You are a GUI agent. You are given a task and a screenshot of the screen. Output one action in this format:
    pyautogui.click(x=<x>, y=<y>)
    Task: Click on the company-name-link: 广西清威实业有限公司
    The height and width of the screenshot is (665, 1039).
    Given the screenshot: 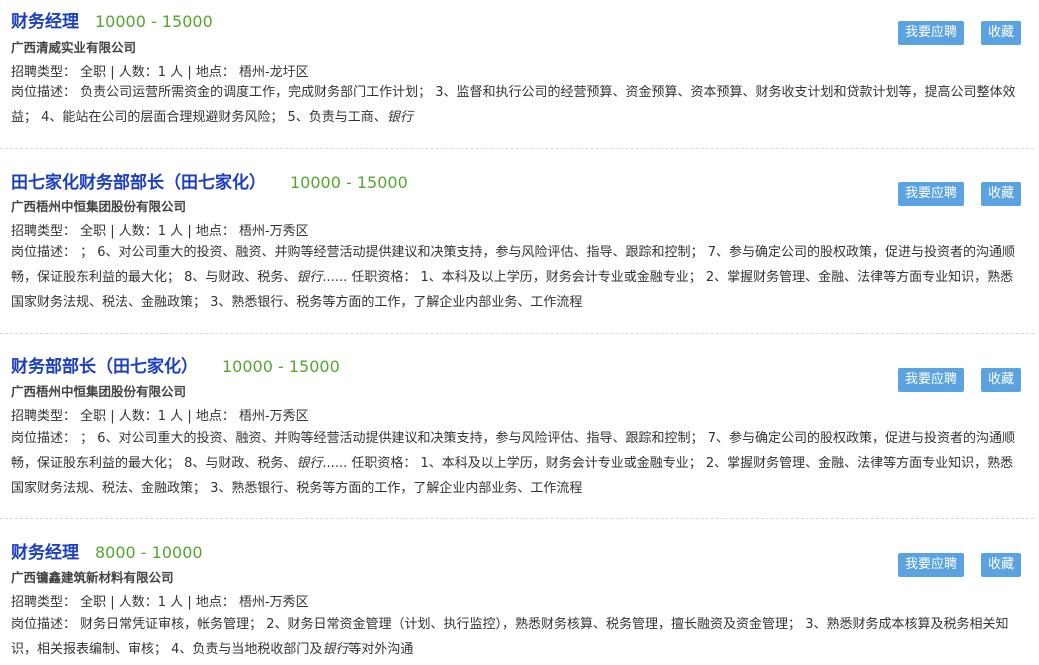 What is the action you would take?
    pyautogui.click(x=73, y=46)
    